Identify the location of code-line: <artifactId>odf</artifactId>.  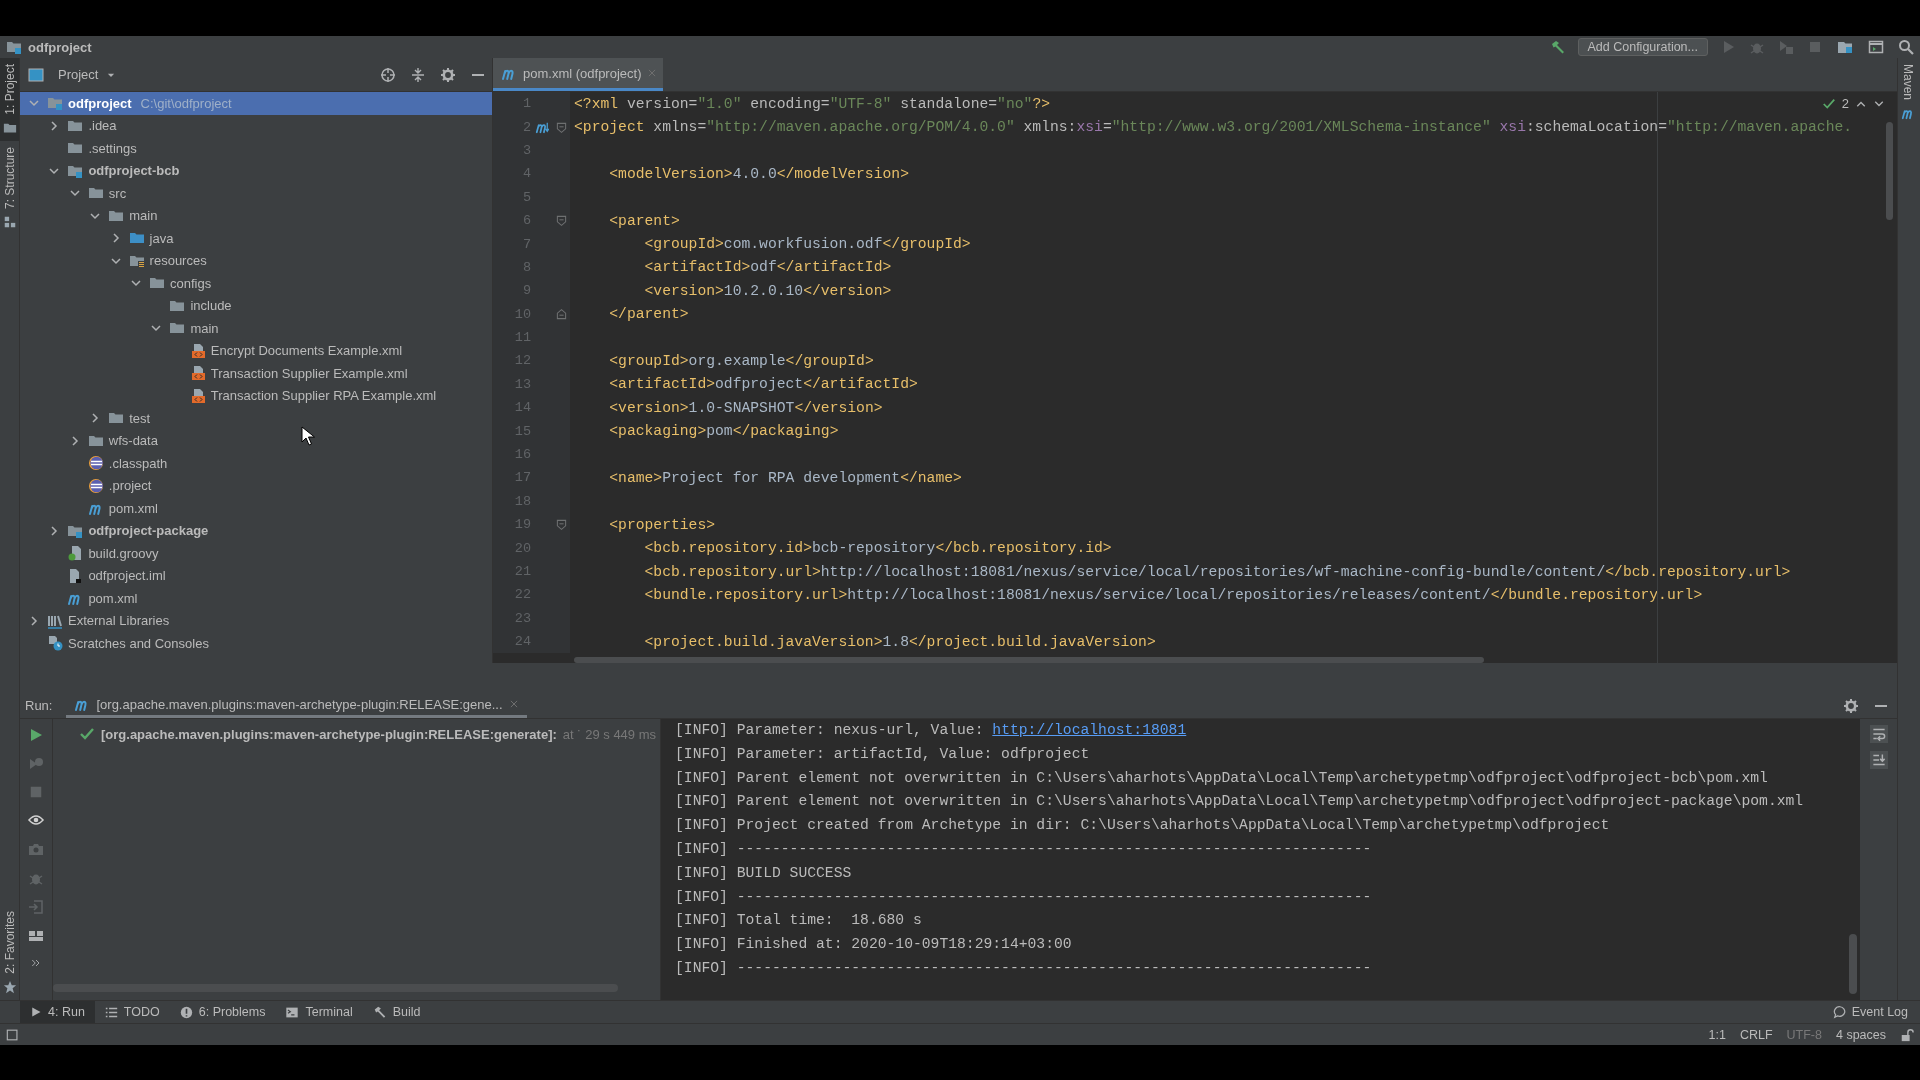
(767, 267).